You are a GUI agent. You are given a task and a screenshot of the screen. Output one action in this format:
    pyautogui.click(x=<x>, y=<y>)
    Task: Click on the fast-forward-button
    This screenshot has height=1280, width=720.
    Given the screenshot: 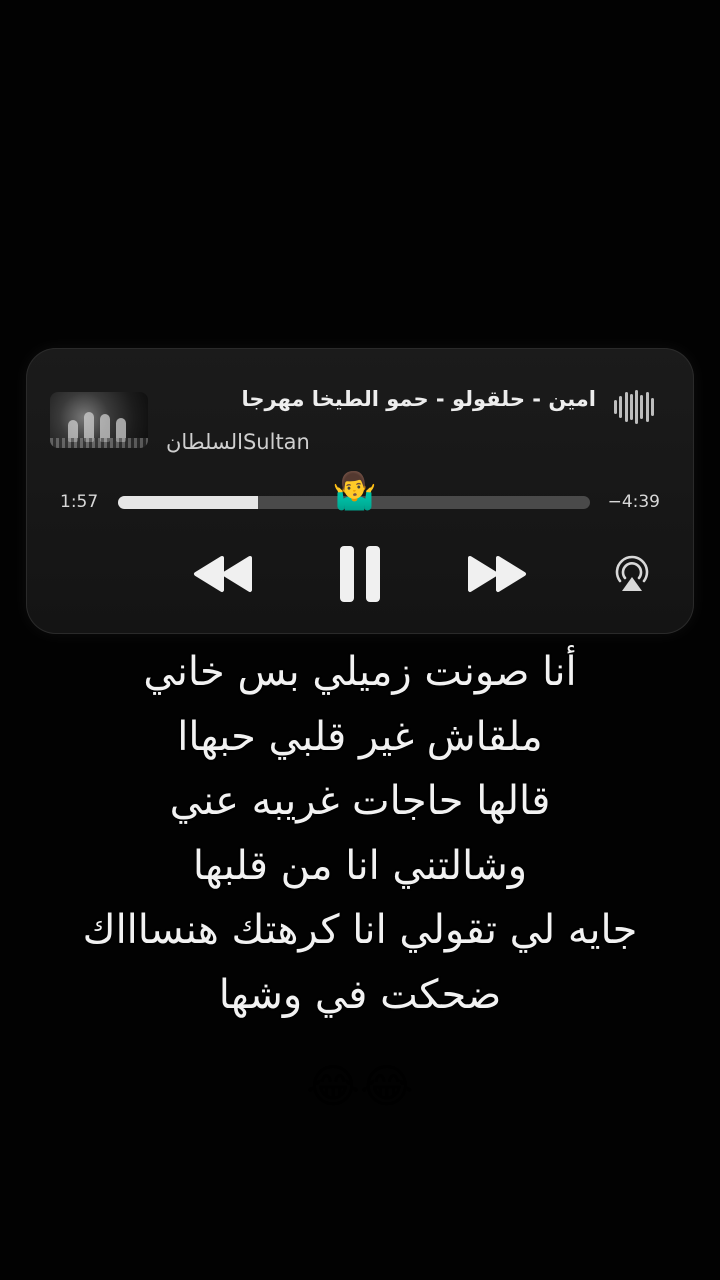 What is the action you would take?
    pyautogui.click(x=496, y=574)
    